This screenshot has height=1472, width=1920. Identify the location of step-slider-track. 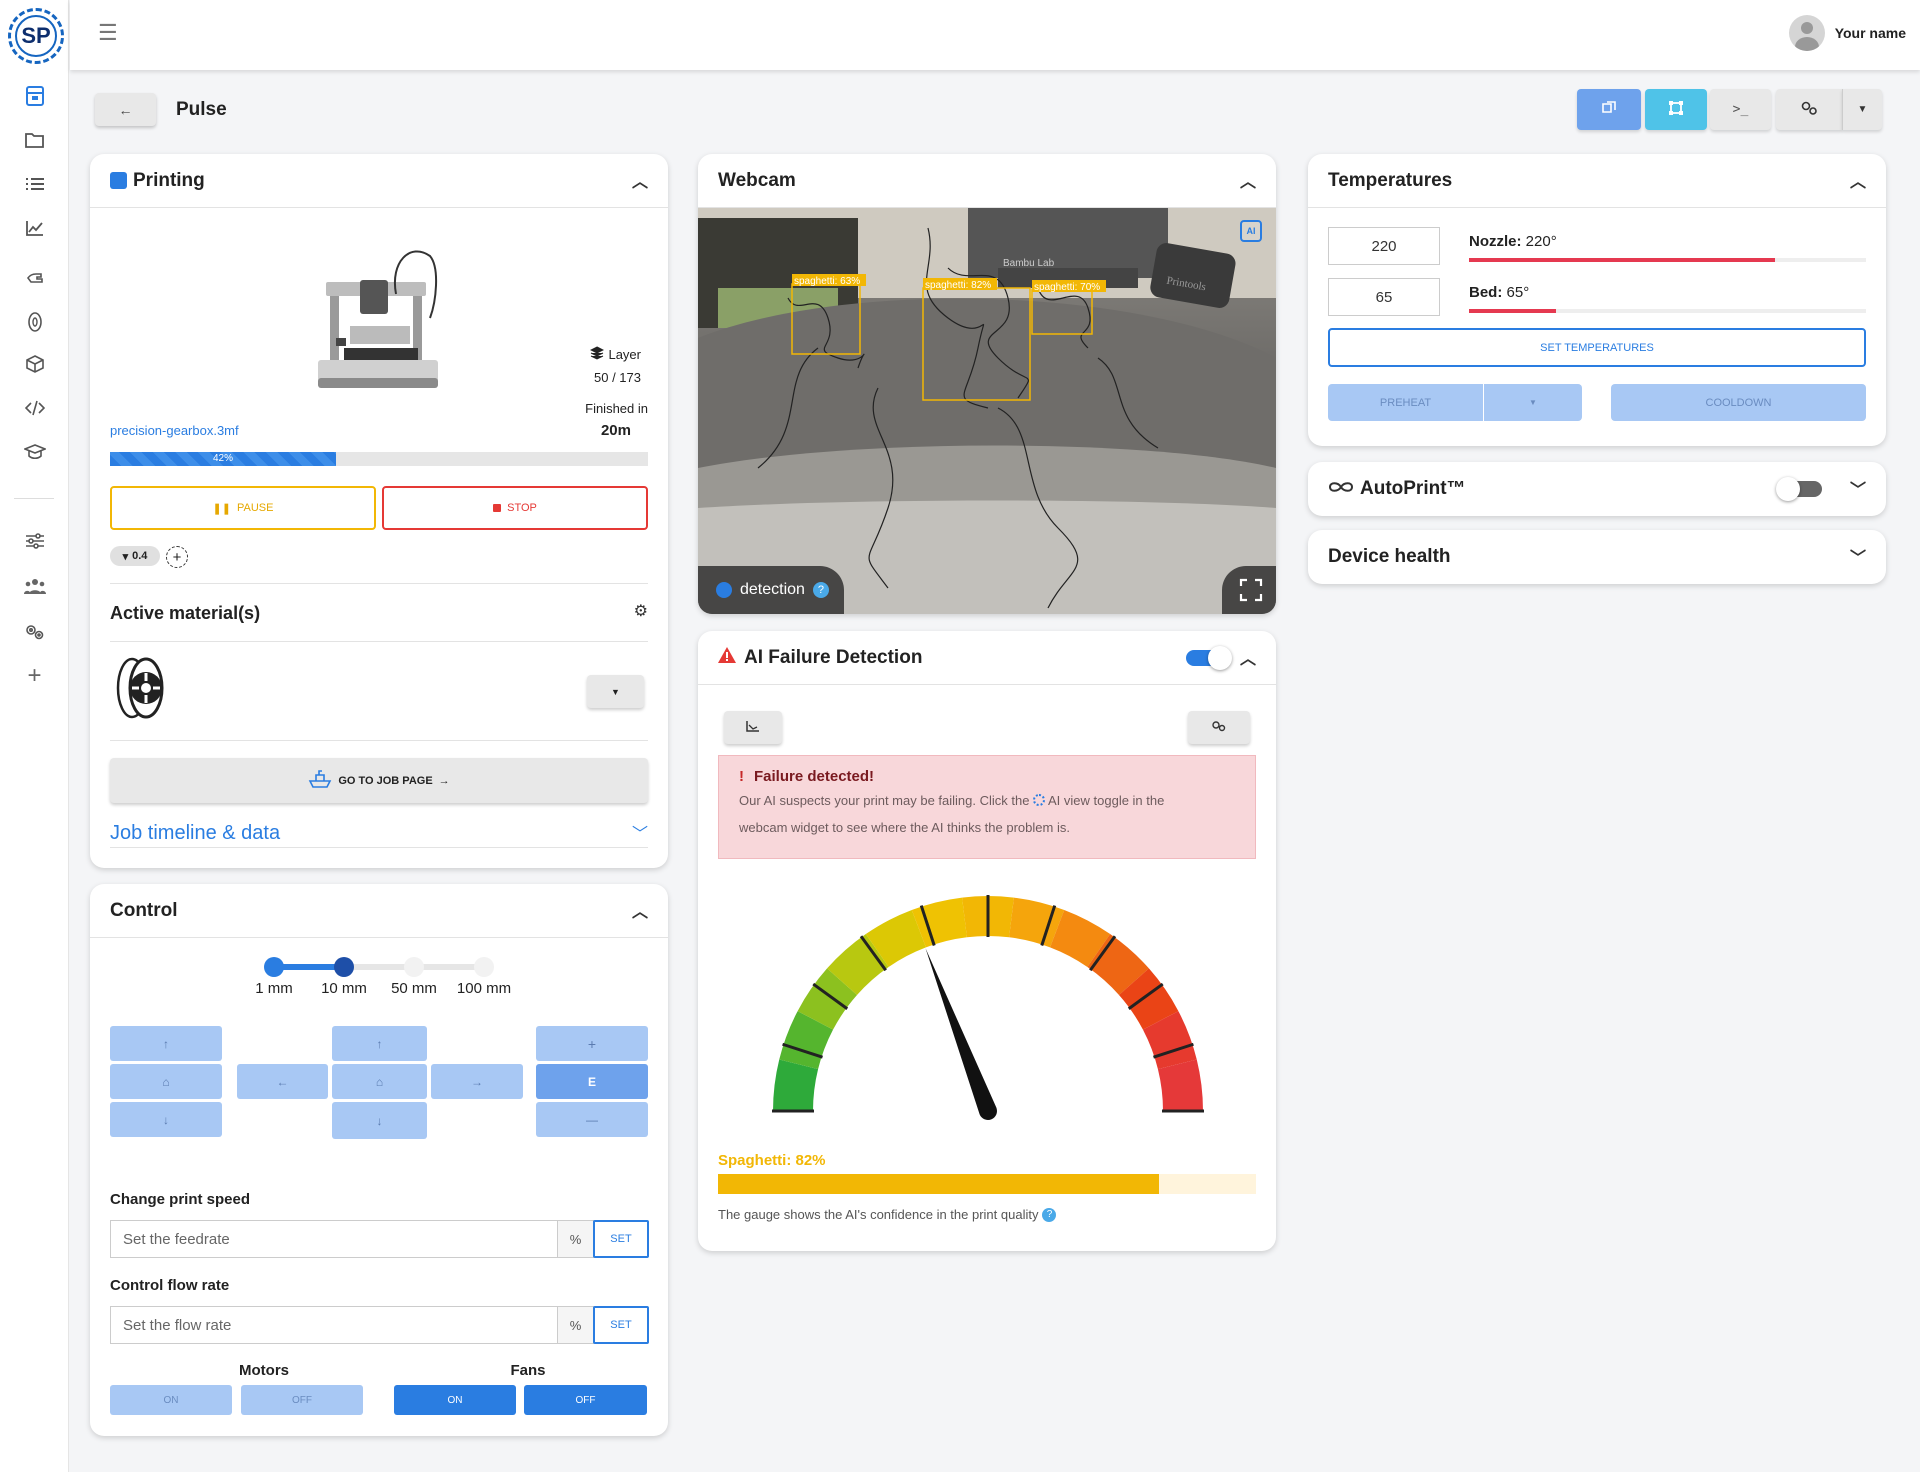
(379, 967).